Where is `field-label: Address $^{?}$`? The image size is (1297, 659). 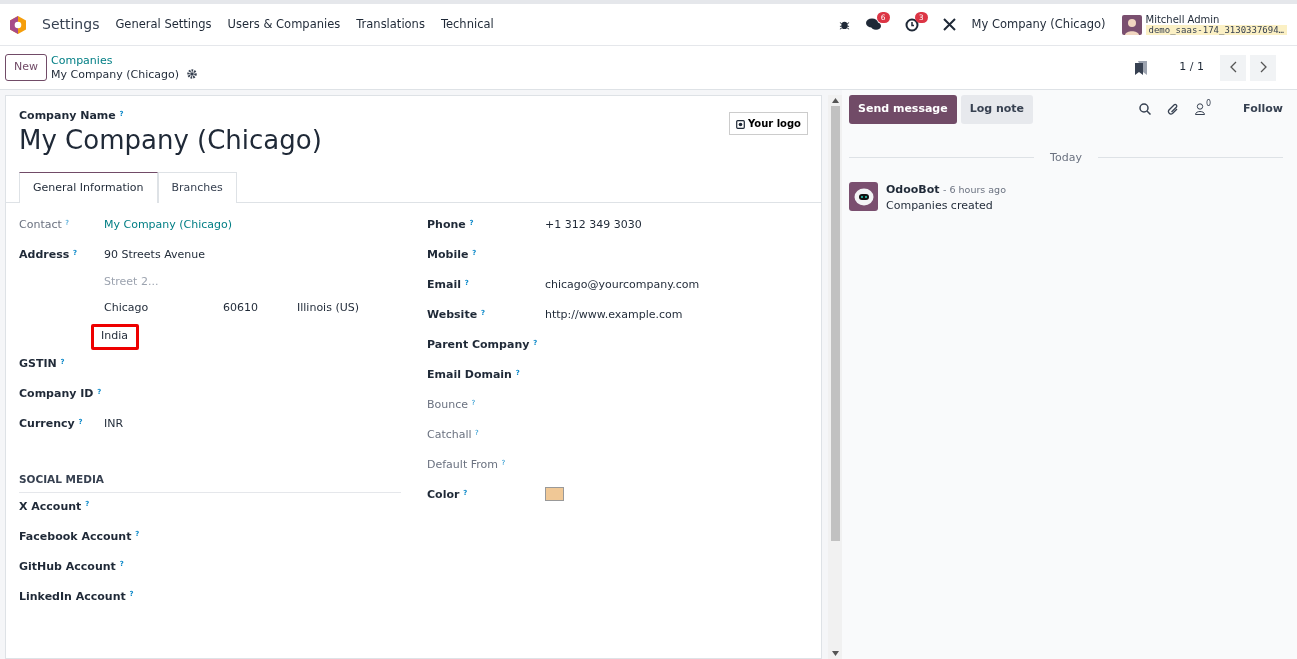
field-label: Address $^{?}$ is located at coordinates (48, 255).